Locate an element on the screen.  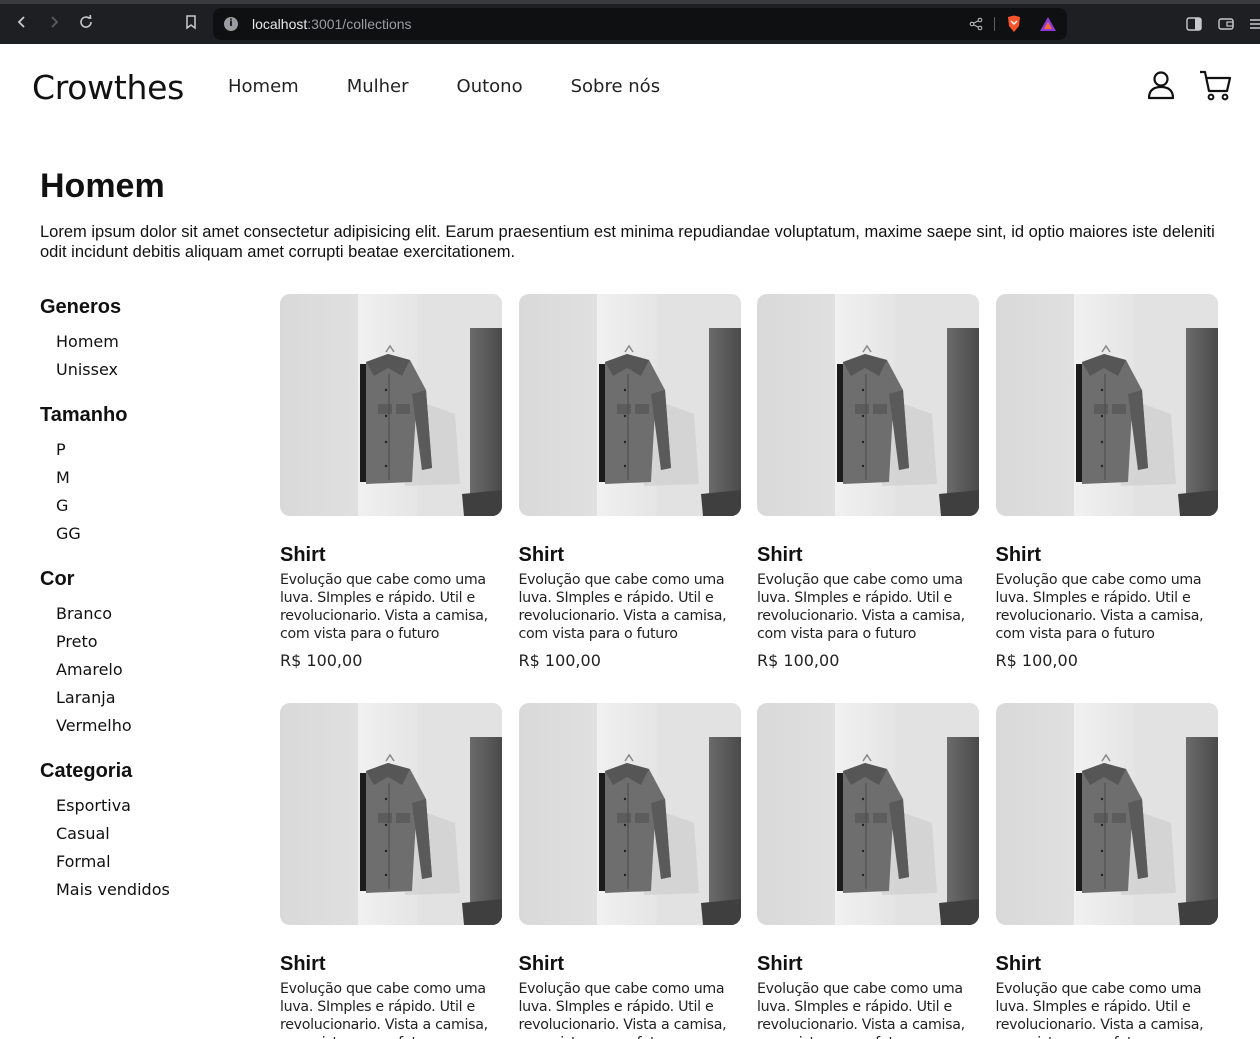
forward-icon is located at coordinates (54, 22).